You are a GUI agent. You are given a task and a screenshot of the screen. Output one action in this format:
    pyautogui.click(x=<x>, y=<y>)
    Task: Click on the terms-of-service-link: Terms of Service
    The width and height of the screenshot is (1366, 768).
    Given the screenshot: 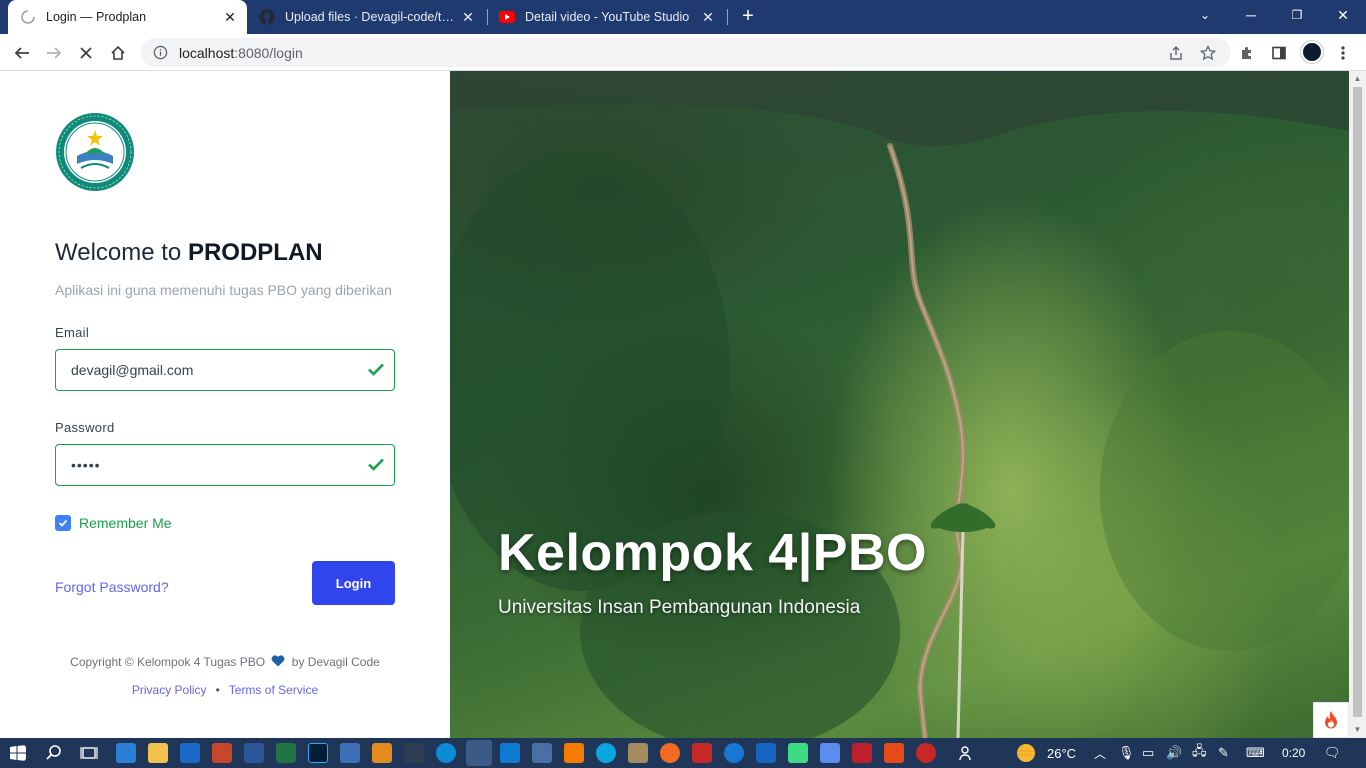 What is the action you would take?
    pyautogui.click(x=273, y=690)
    